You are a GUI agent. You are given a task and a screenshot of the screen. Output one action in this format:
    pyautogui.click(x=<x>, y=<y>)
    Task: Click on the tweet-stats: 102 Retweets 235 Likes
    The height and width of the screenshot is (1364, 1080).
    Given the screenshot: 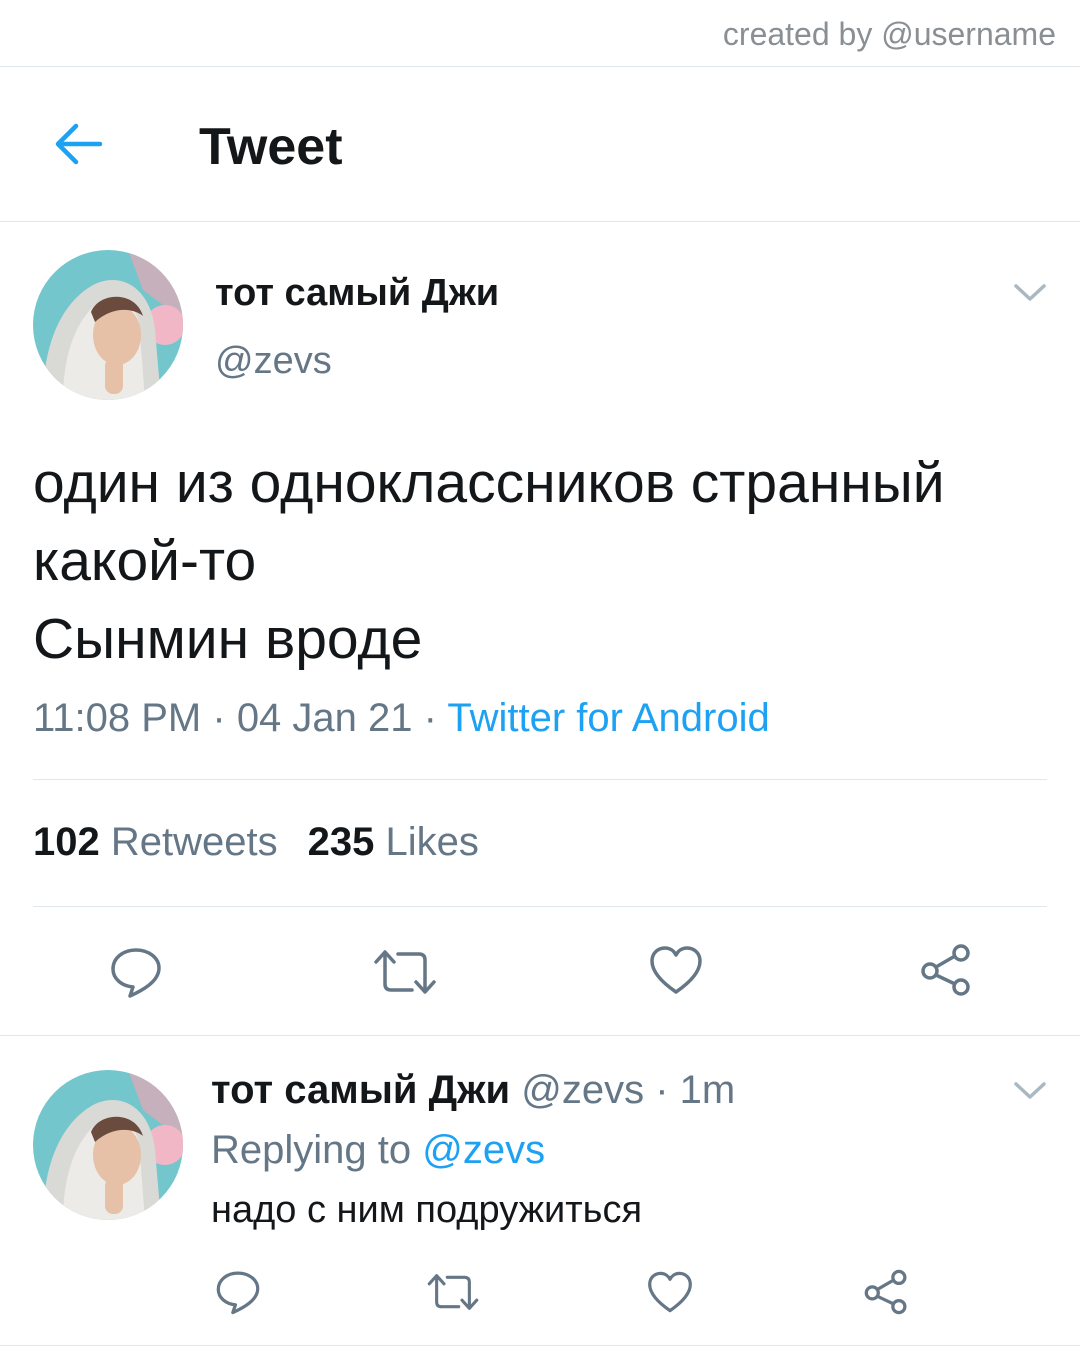 What is the action you would take?
    pyautogui.click(x=256, y=842)
    